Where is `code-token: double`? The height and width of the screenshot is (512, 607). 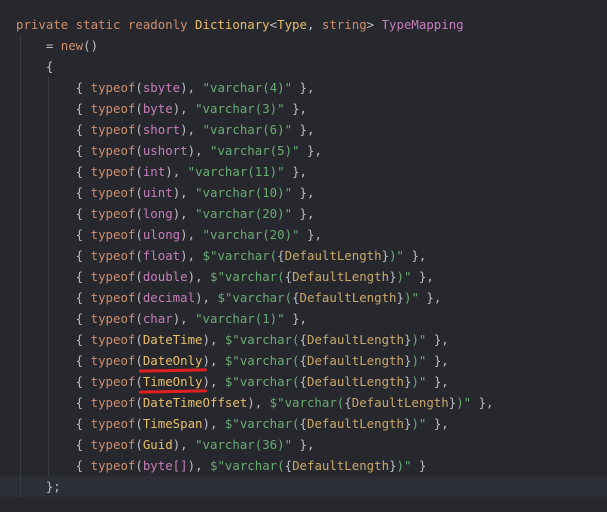
code-token: double is located at coordinates (165, 276).